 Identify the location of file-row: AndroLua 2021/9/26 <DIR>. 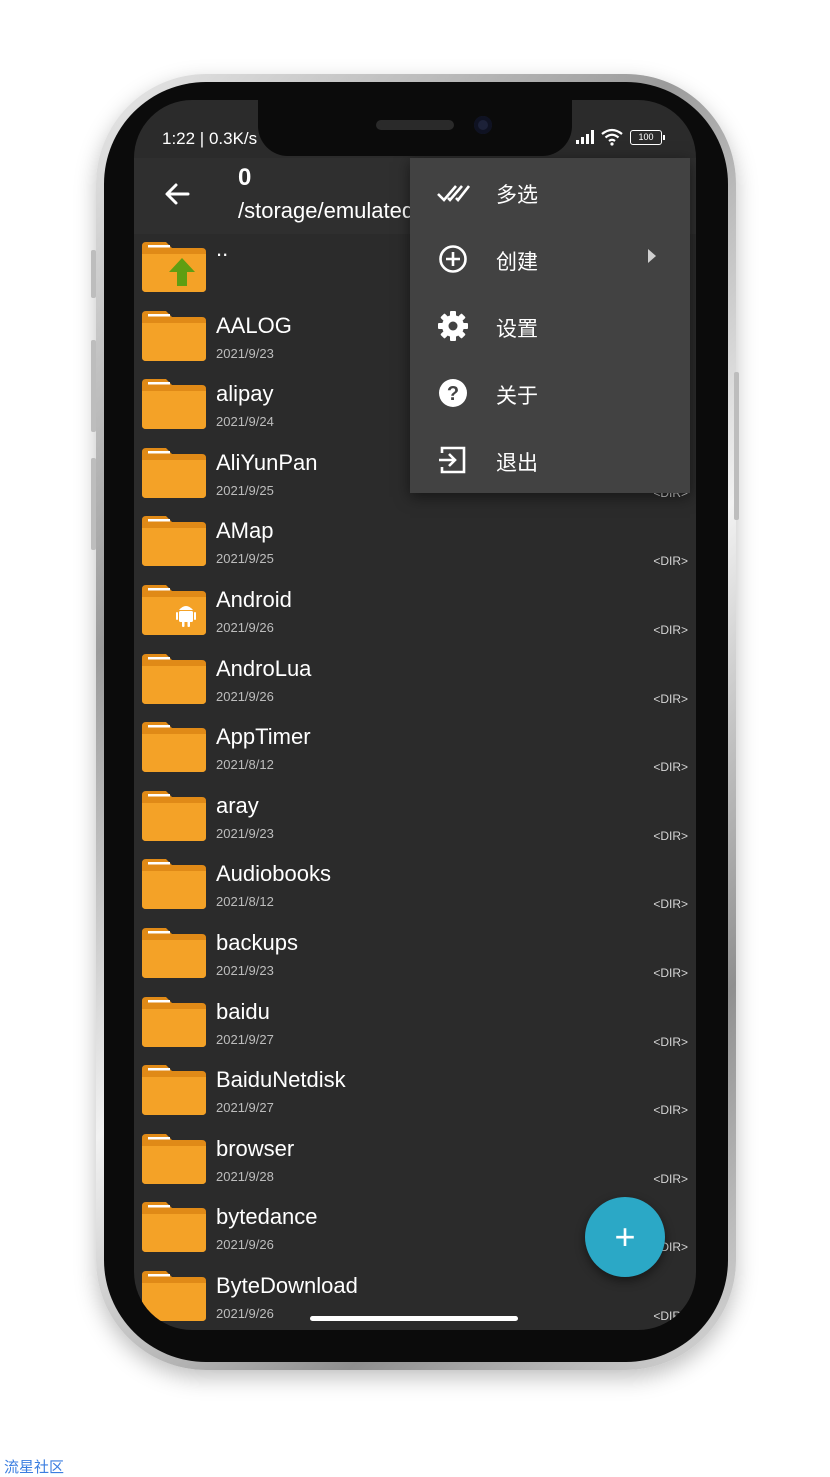
(415, 680).